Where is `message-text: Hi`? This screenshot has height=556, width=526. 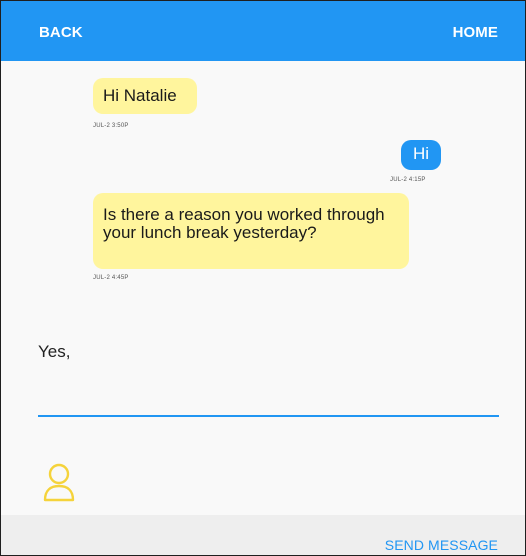
message-text: Hi is located at coordinates (421, 153).